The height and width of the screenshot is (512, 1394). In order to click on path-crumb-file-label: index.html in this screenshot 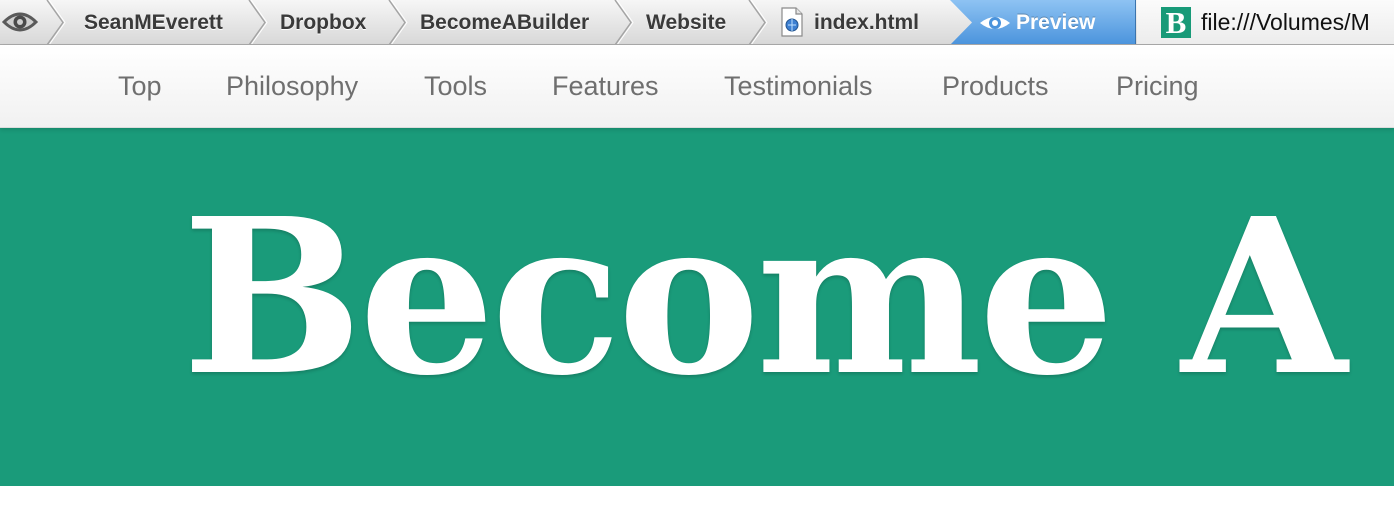, I will do `click(867, 22)`.